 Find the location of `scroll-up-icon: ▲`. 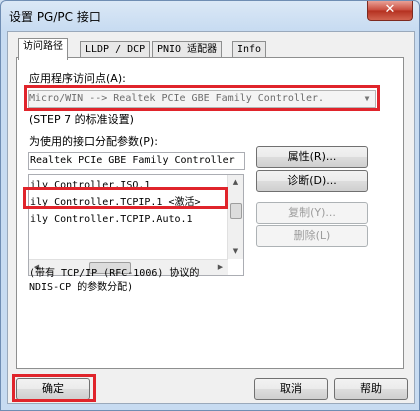

scroll-up-icon: ▲ is located at coordinates (235, 182).